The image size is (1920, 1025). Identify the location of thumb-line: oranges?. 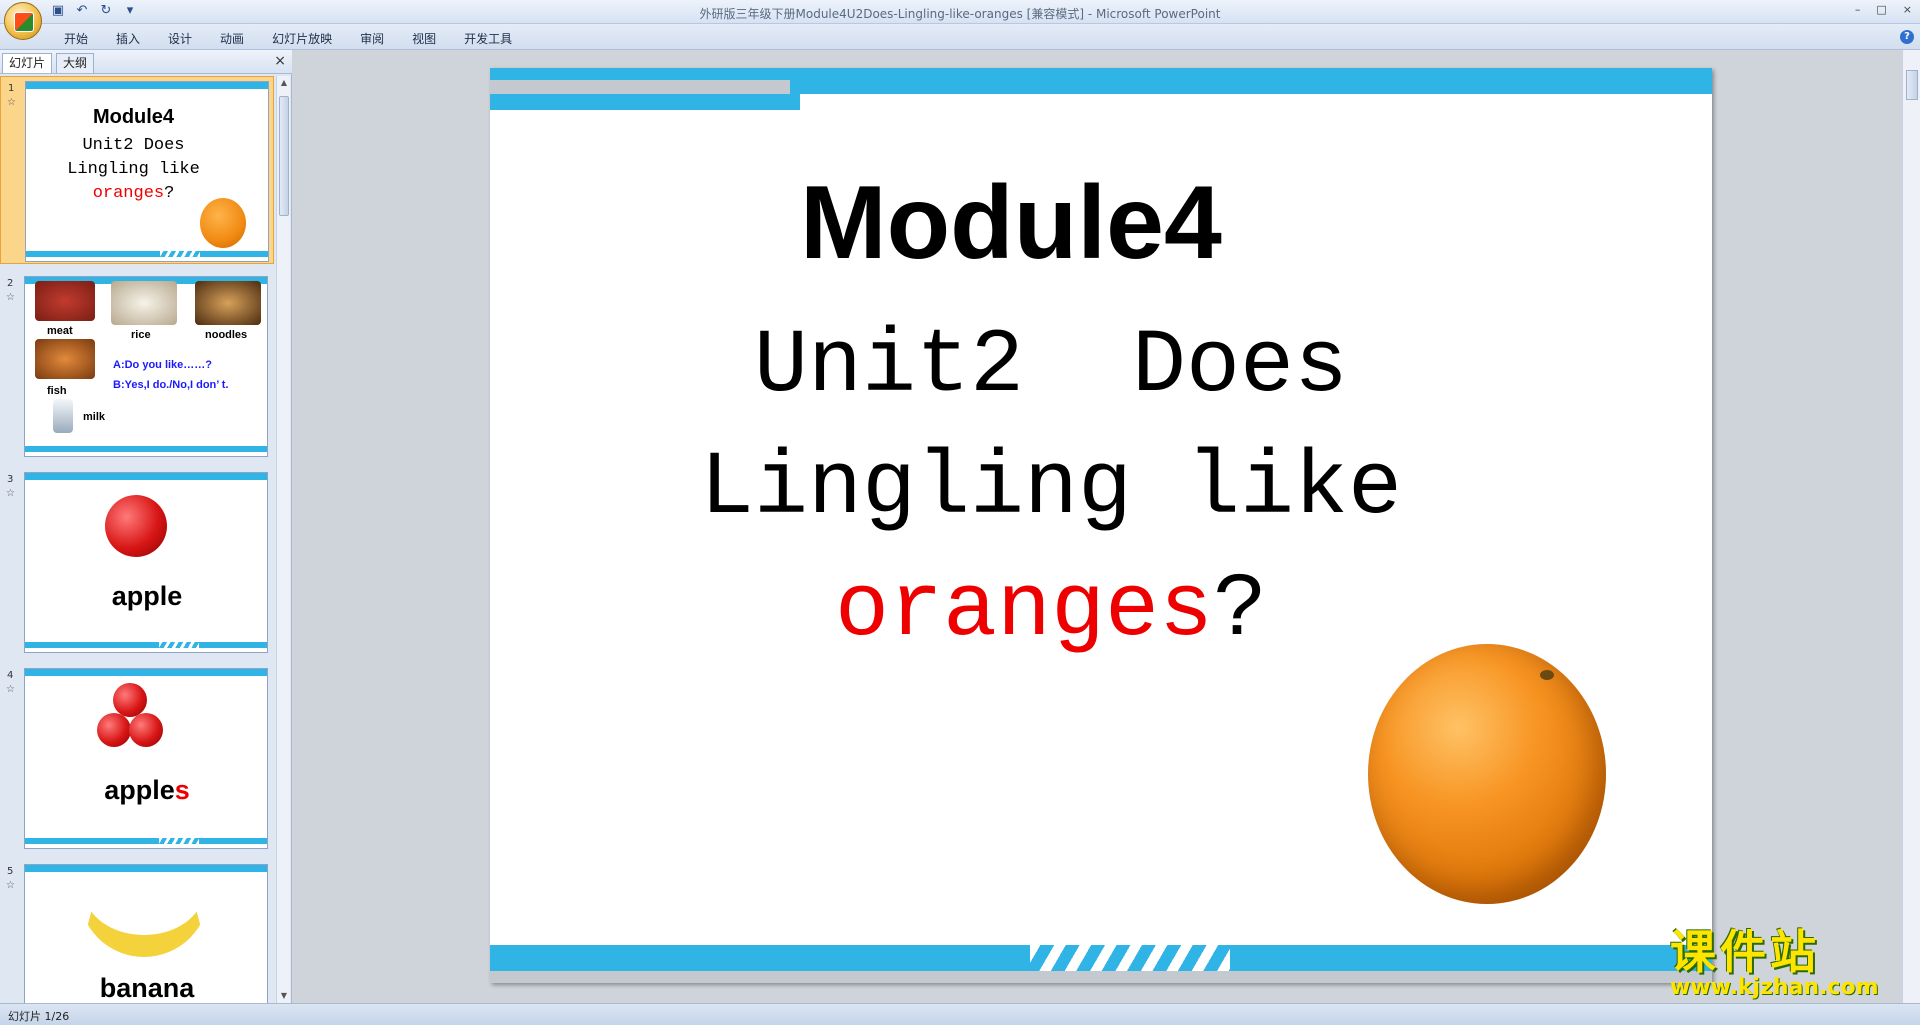
(133, 193).